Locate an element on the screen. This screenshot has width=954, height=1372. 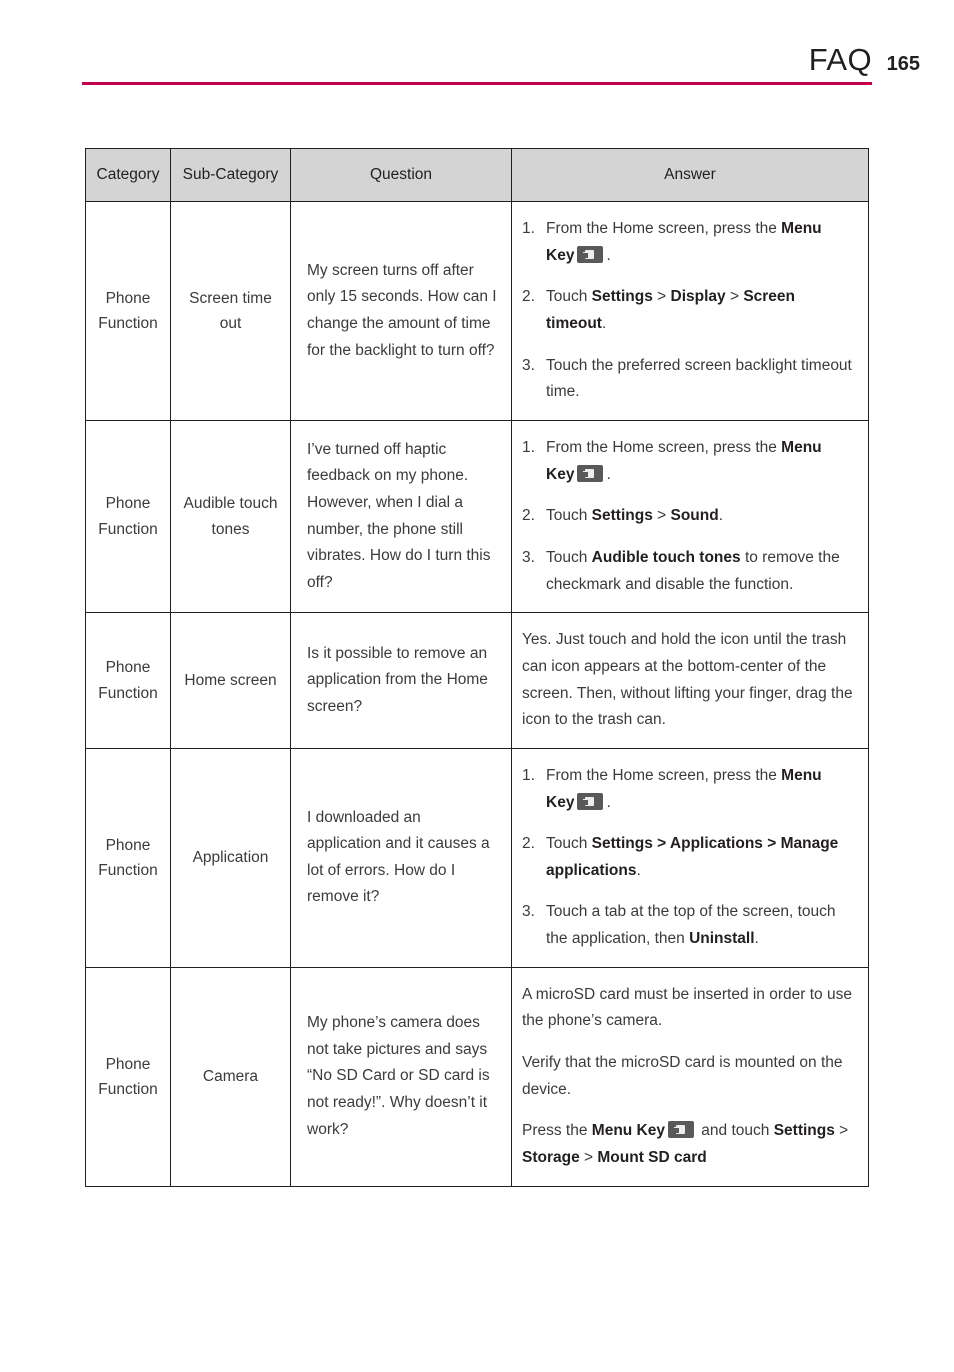
emphasis-text: Mount SD card is located at coordinates (652, 1158).